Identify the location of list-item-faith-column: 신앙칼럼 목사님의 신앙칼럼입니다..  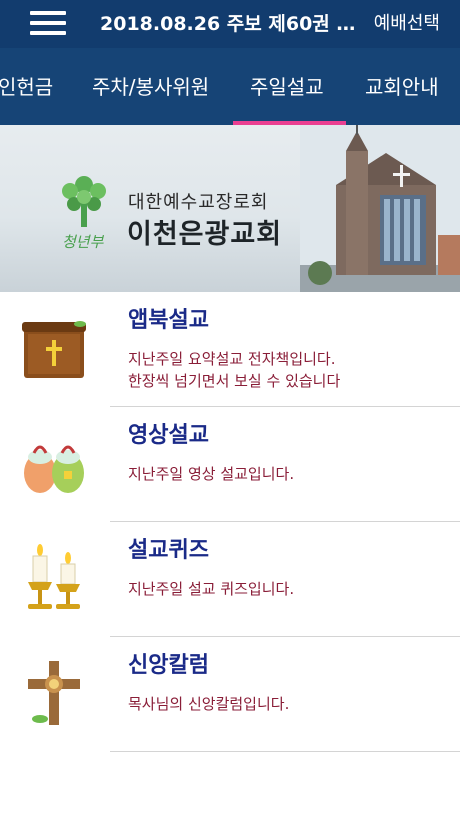
(230, 694).